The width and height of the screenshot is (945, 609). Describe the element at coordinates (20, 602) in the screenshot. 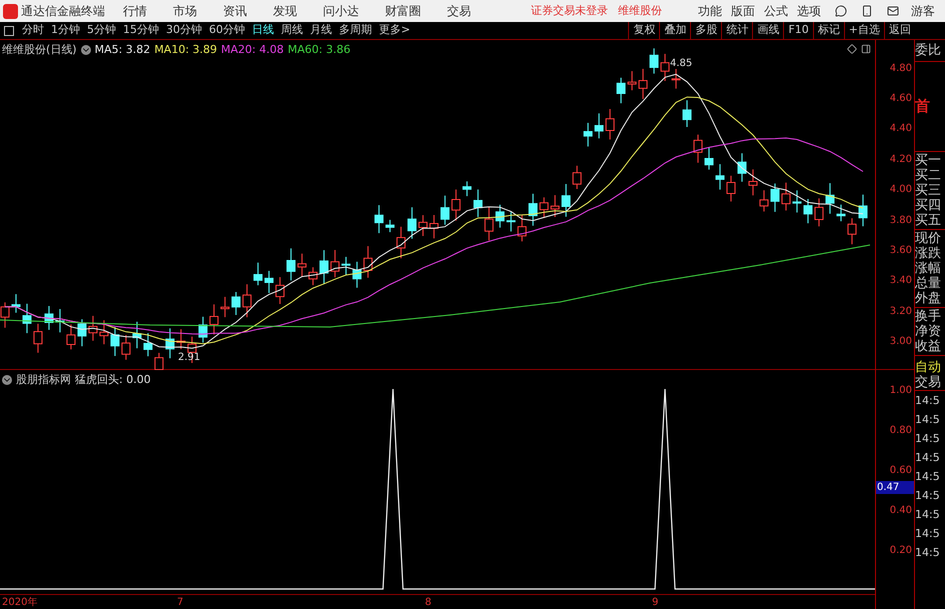

I see `date-label: 2020年` at that location.